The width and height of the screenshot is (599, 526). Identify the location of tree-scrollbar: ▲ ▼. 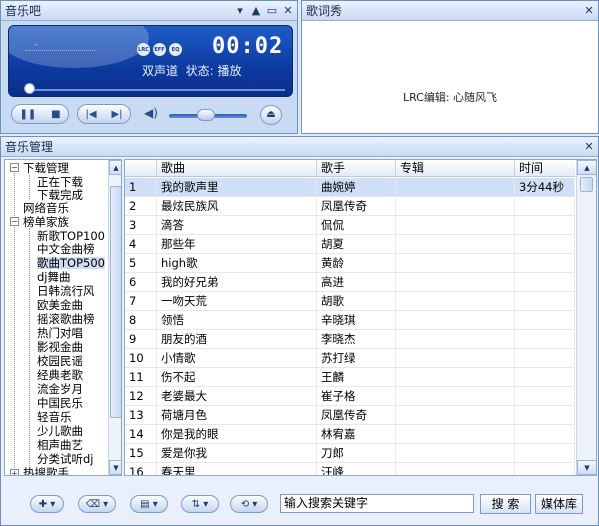
(114, 317).